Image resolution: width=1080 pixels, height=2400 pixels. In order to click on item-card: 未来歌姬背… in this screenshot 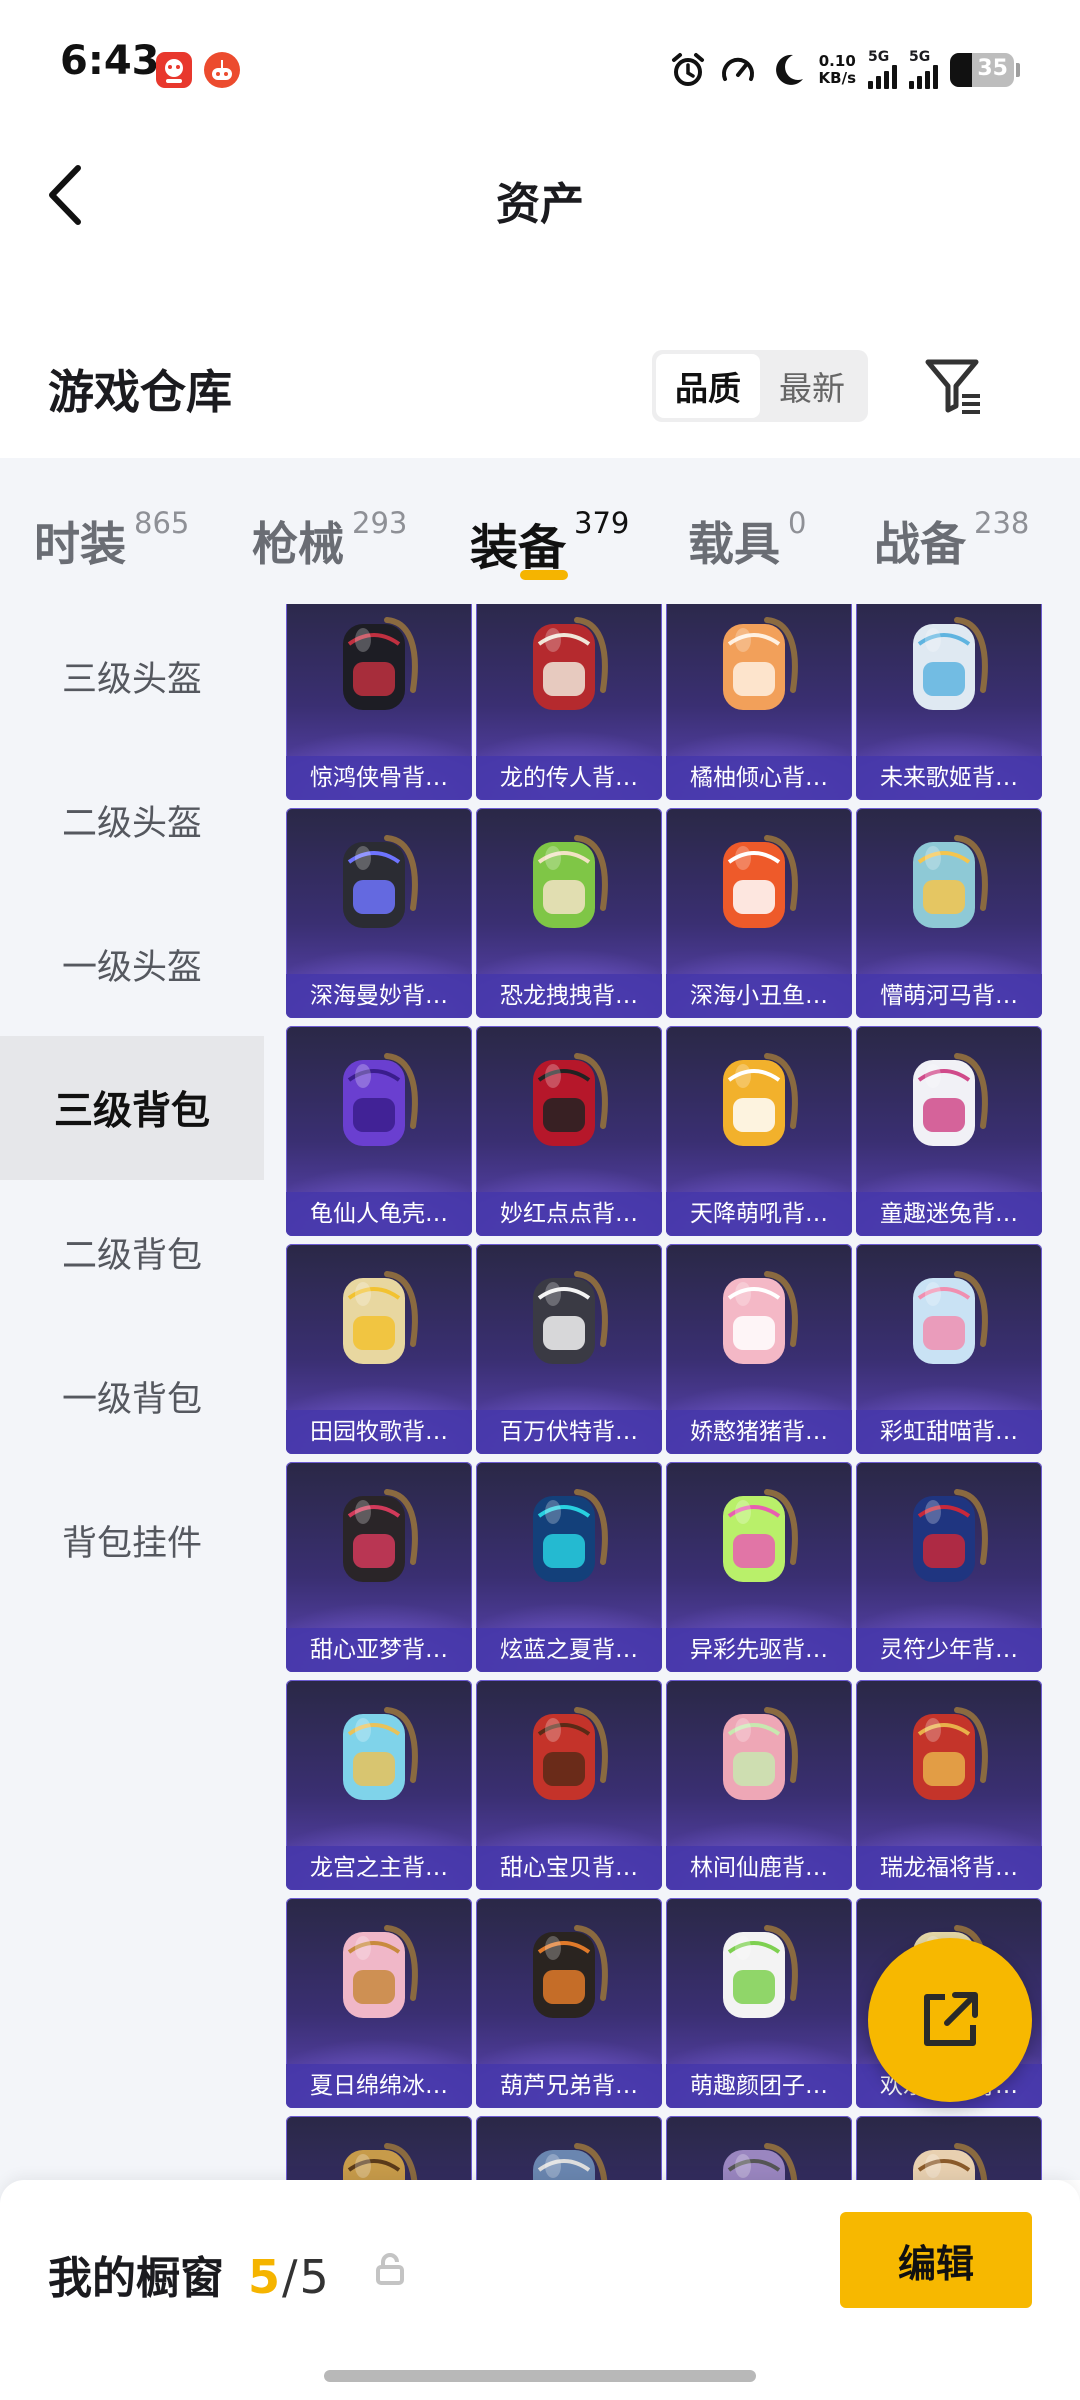, I will do `click(949, 702)`.